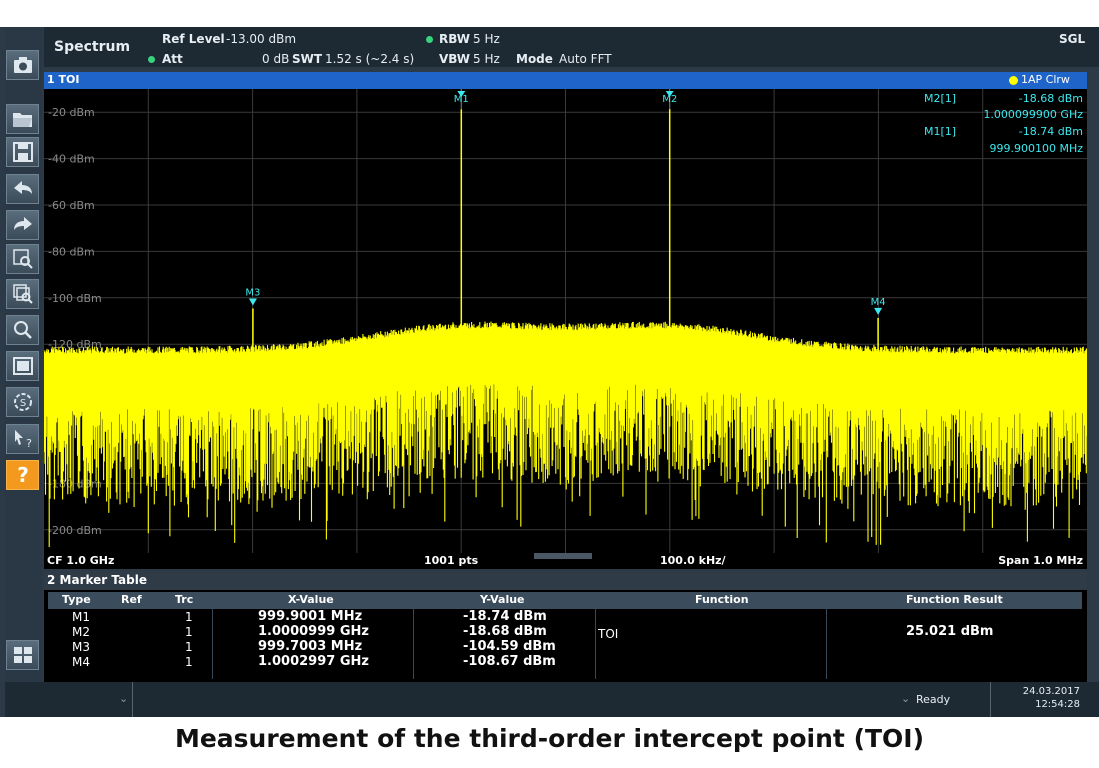 This screenshot has width=1099, height=768. What do you see at coordinates (311, 599) in the screenshot?
I see `column-header-x-value: X-Value` at bounding box center [311, 599].